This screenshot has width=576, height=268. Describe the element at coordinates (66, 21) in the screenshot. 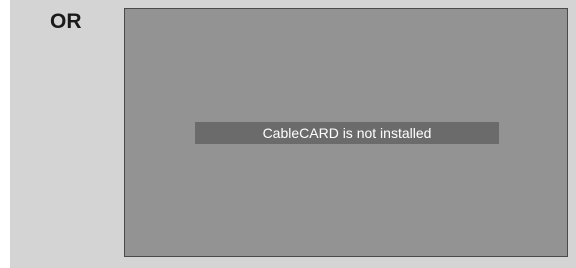

I see `or-label: OR` at that location.